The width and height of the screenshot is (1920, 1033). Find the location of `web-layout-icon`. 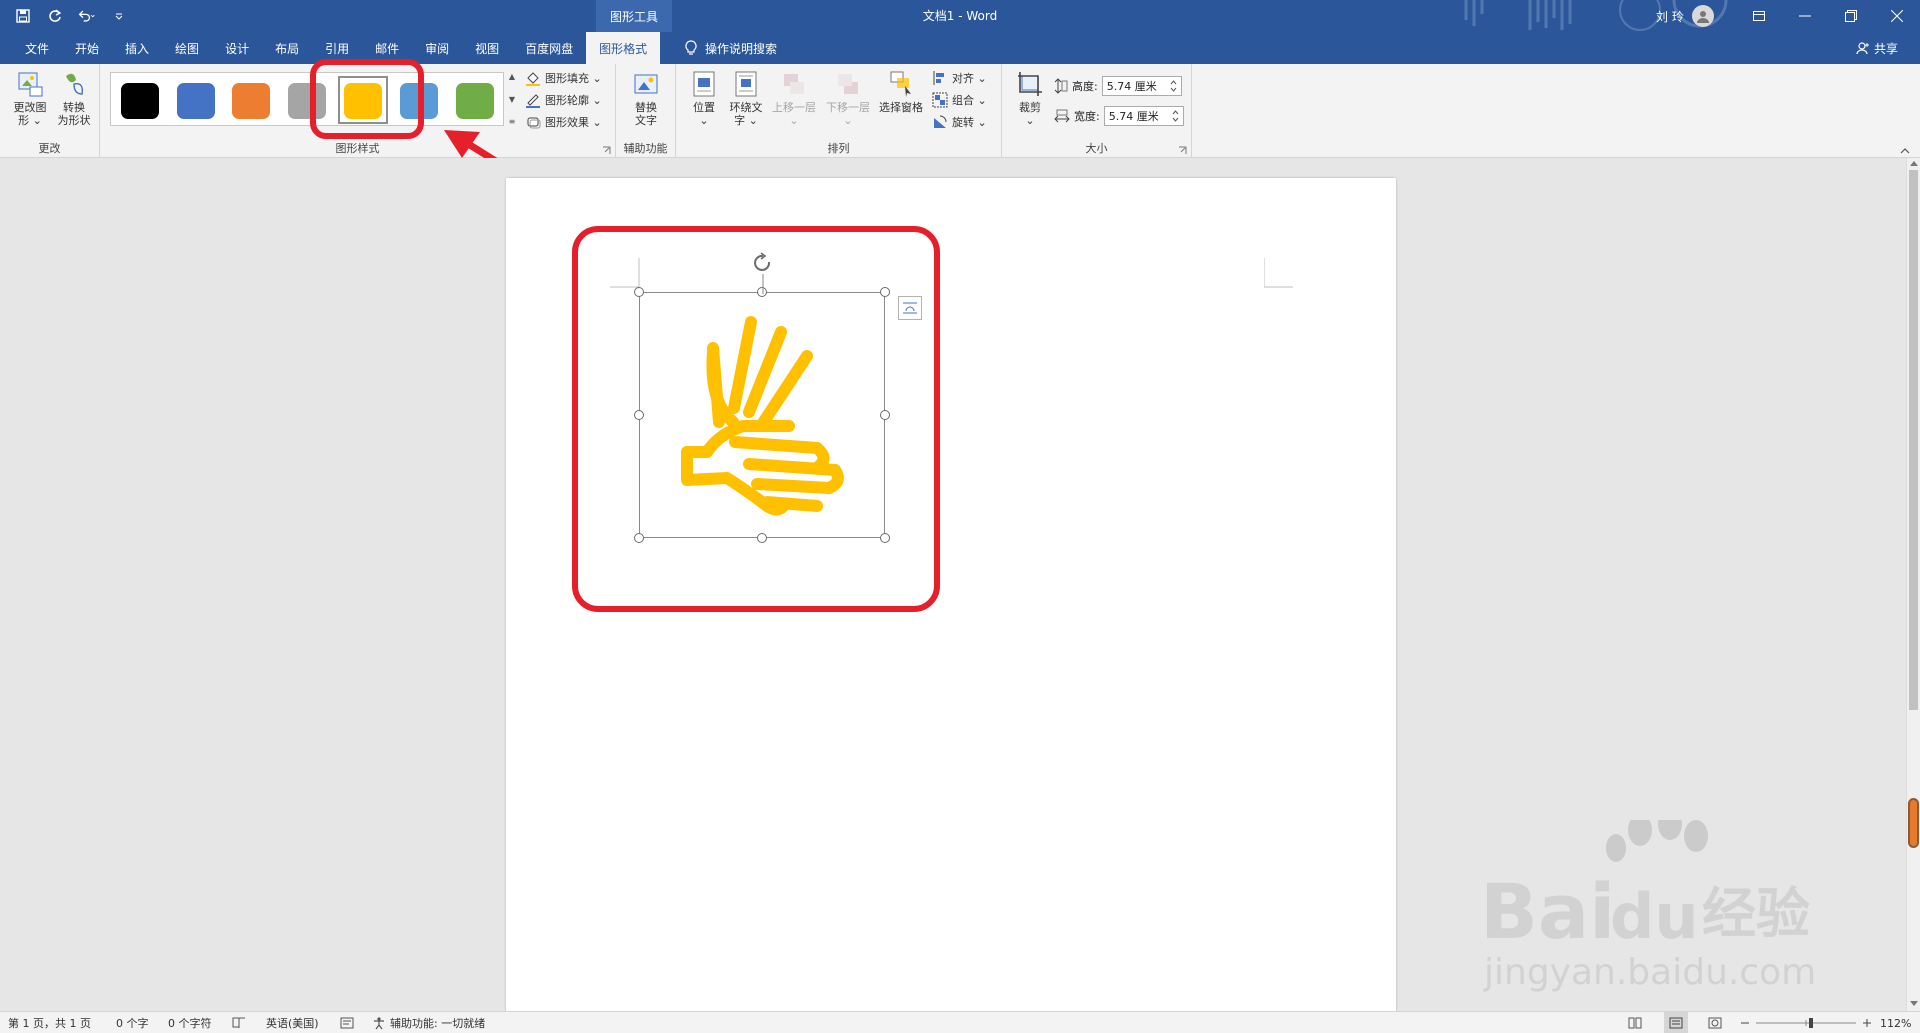

web-layout-icon is located at coordinates (1715, 1023).